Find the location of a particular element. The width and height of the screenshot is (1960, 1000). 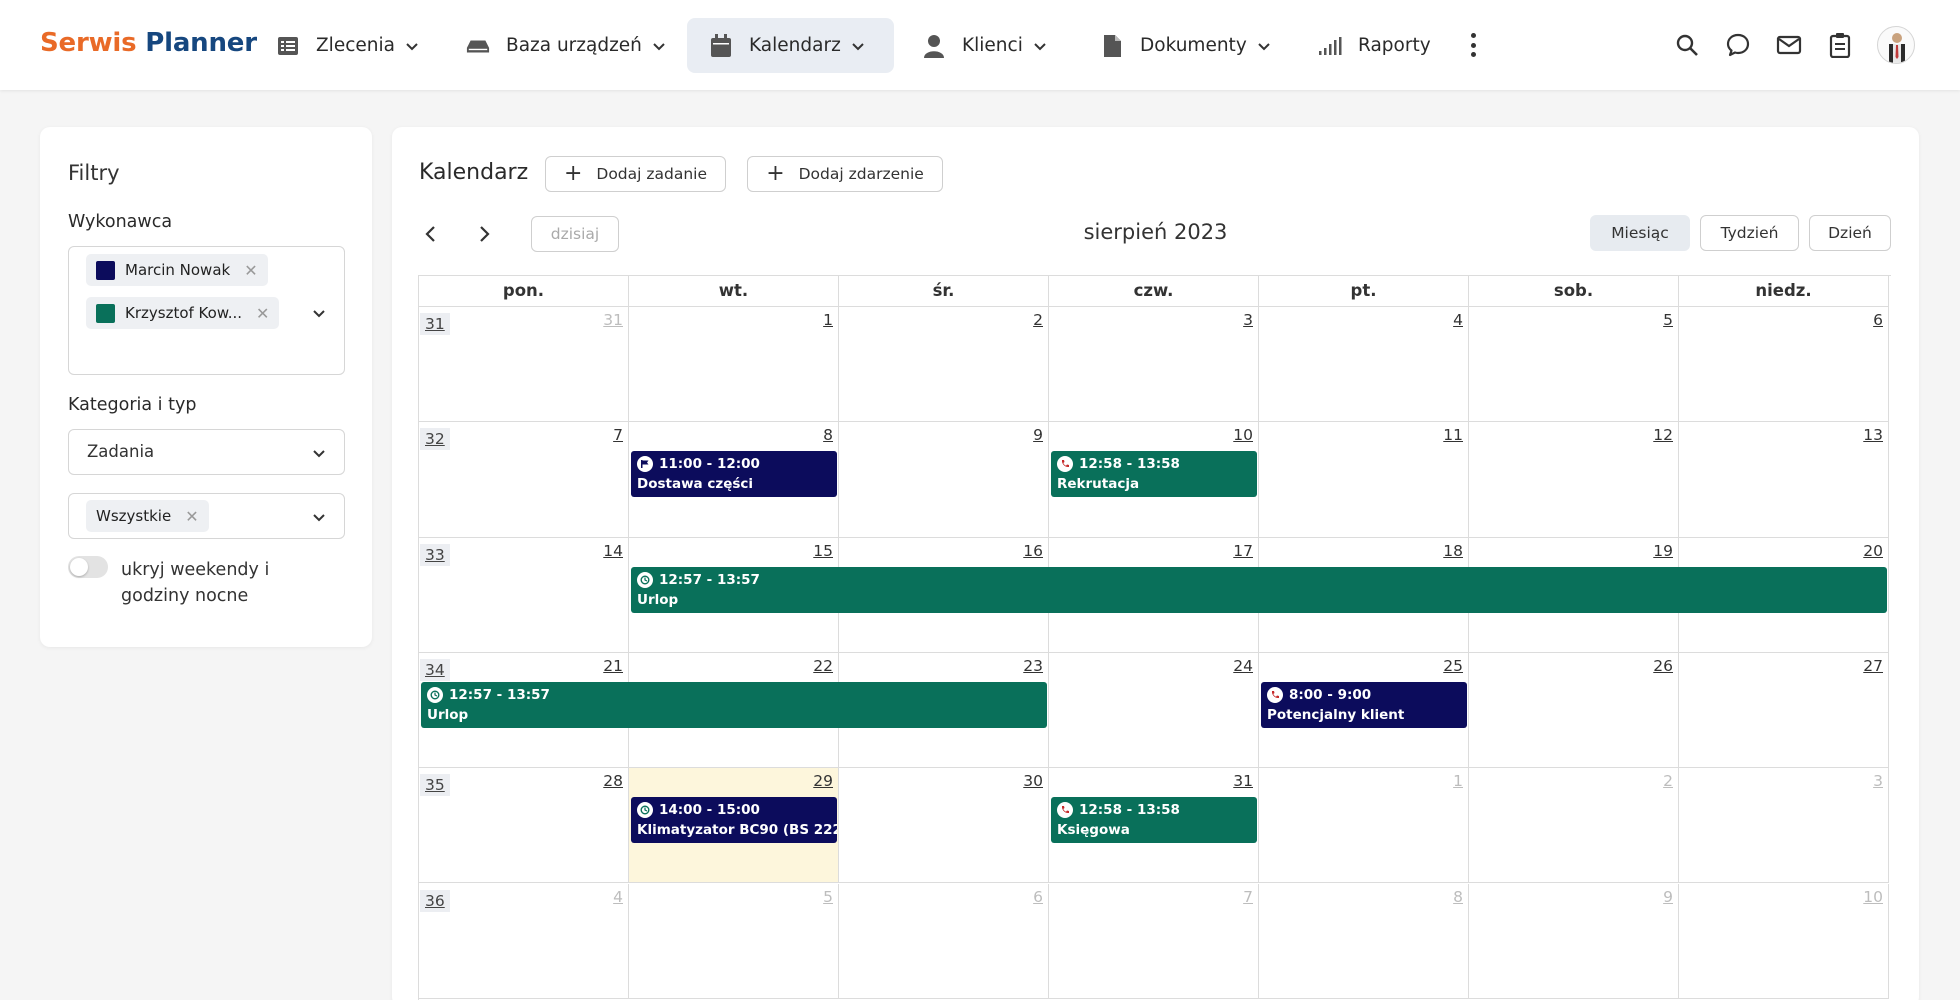

day-cell: 8 is located at coordinates (1364, 941).